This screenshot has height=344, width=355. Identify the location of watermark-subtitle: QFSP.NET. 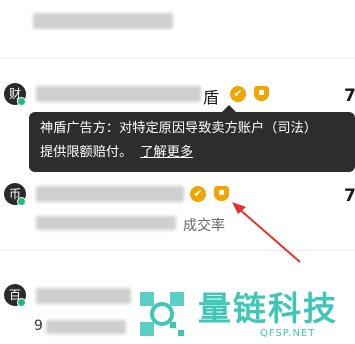
(288, 333).